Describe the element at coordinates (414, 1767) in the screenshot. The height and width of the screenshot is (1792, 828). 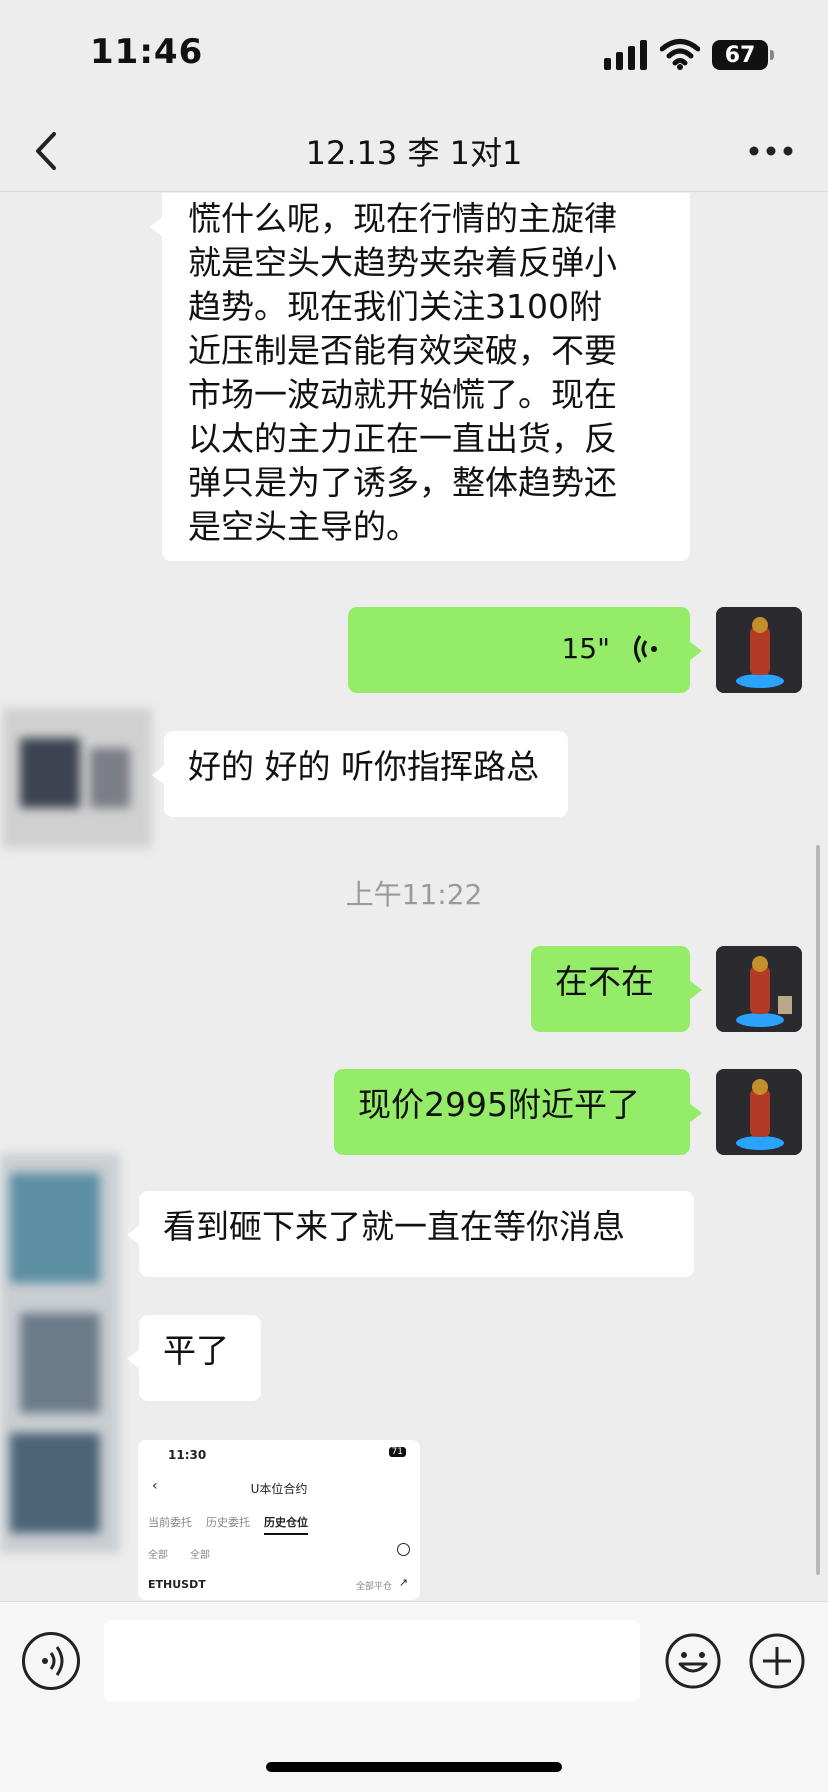
I see `home-indicator` at that location.